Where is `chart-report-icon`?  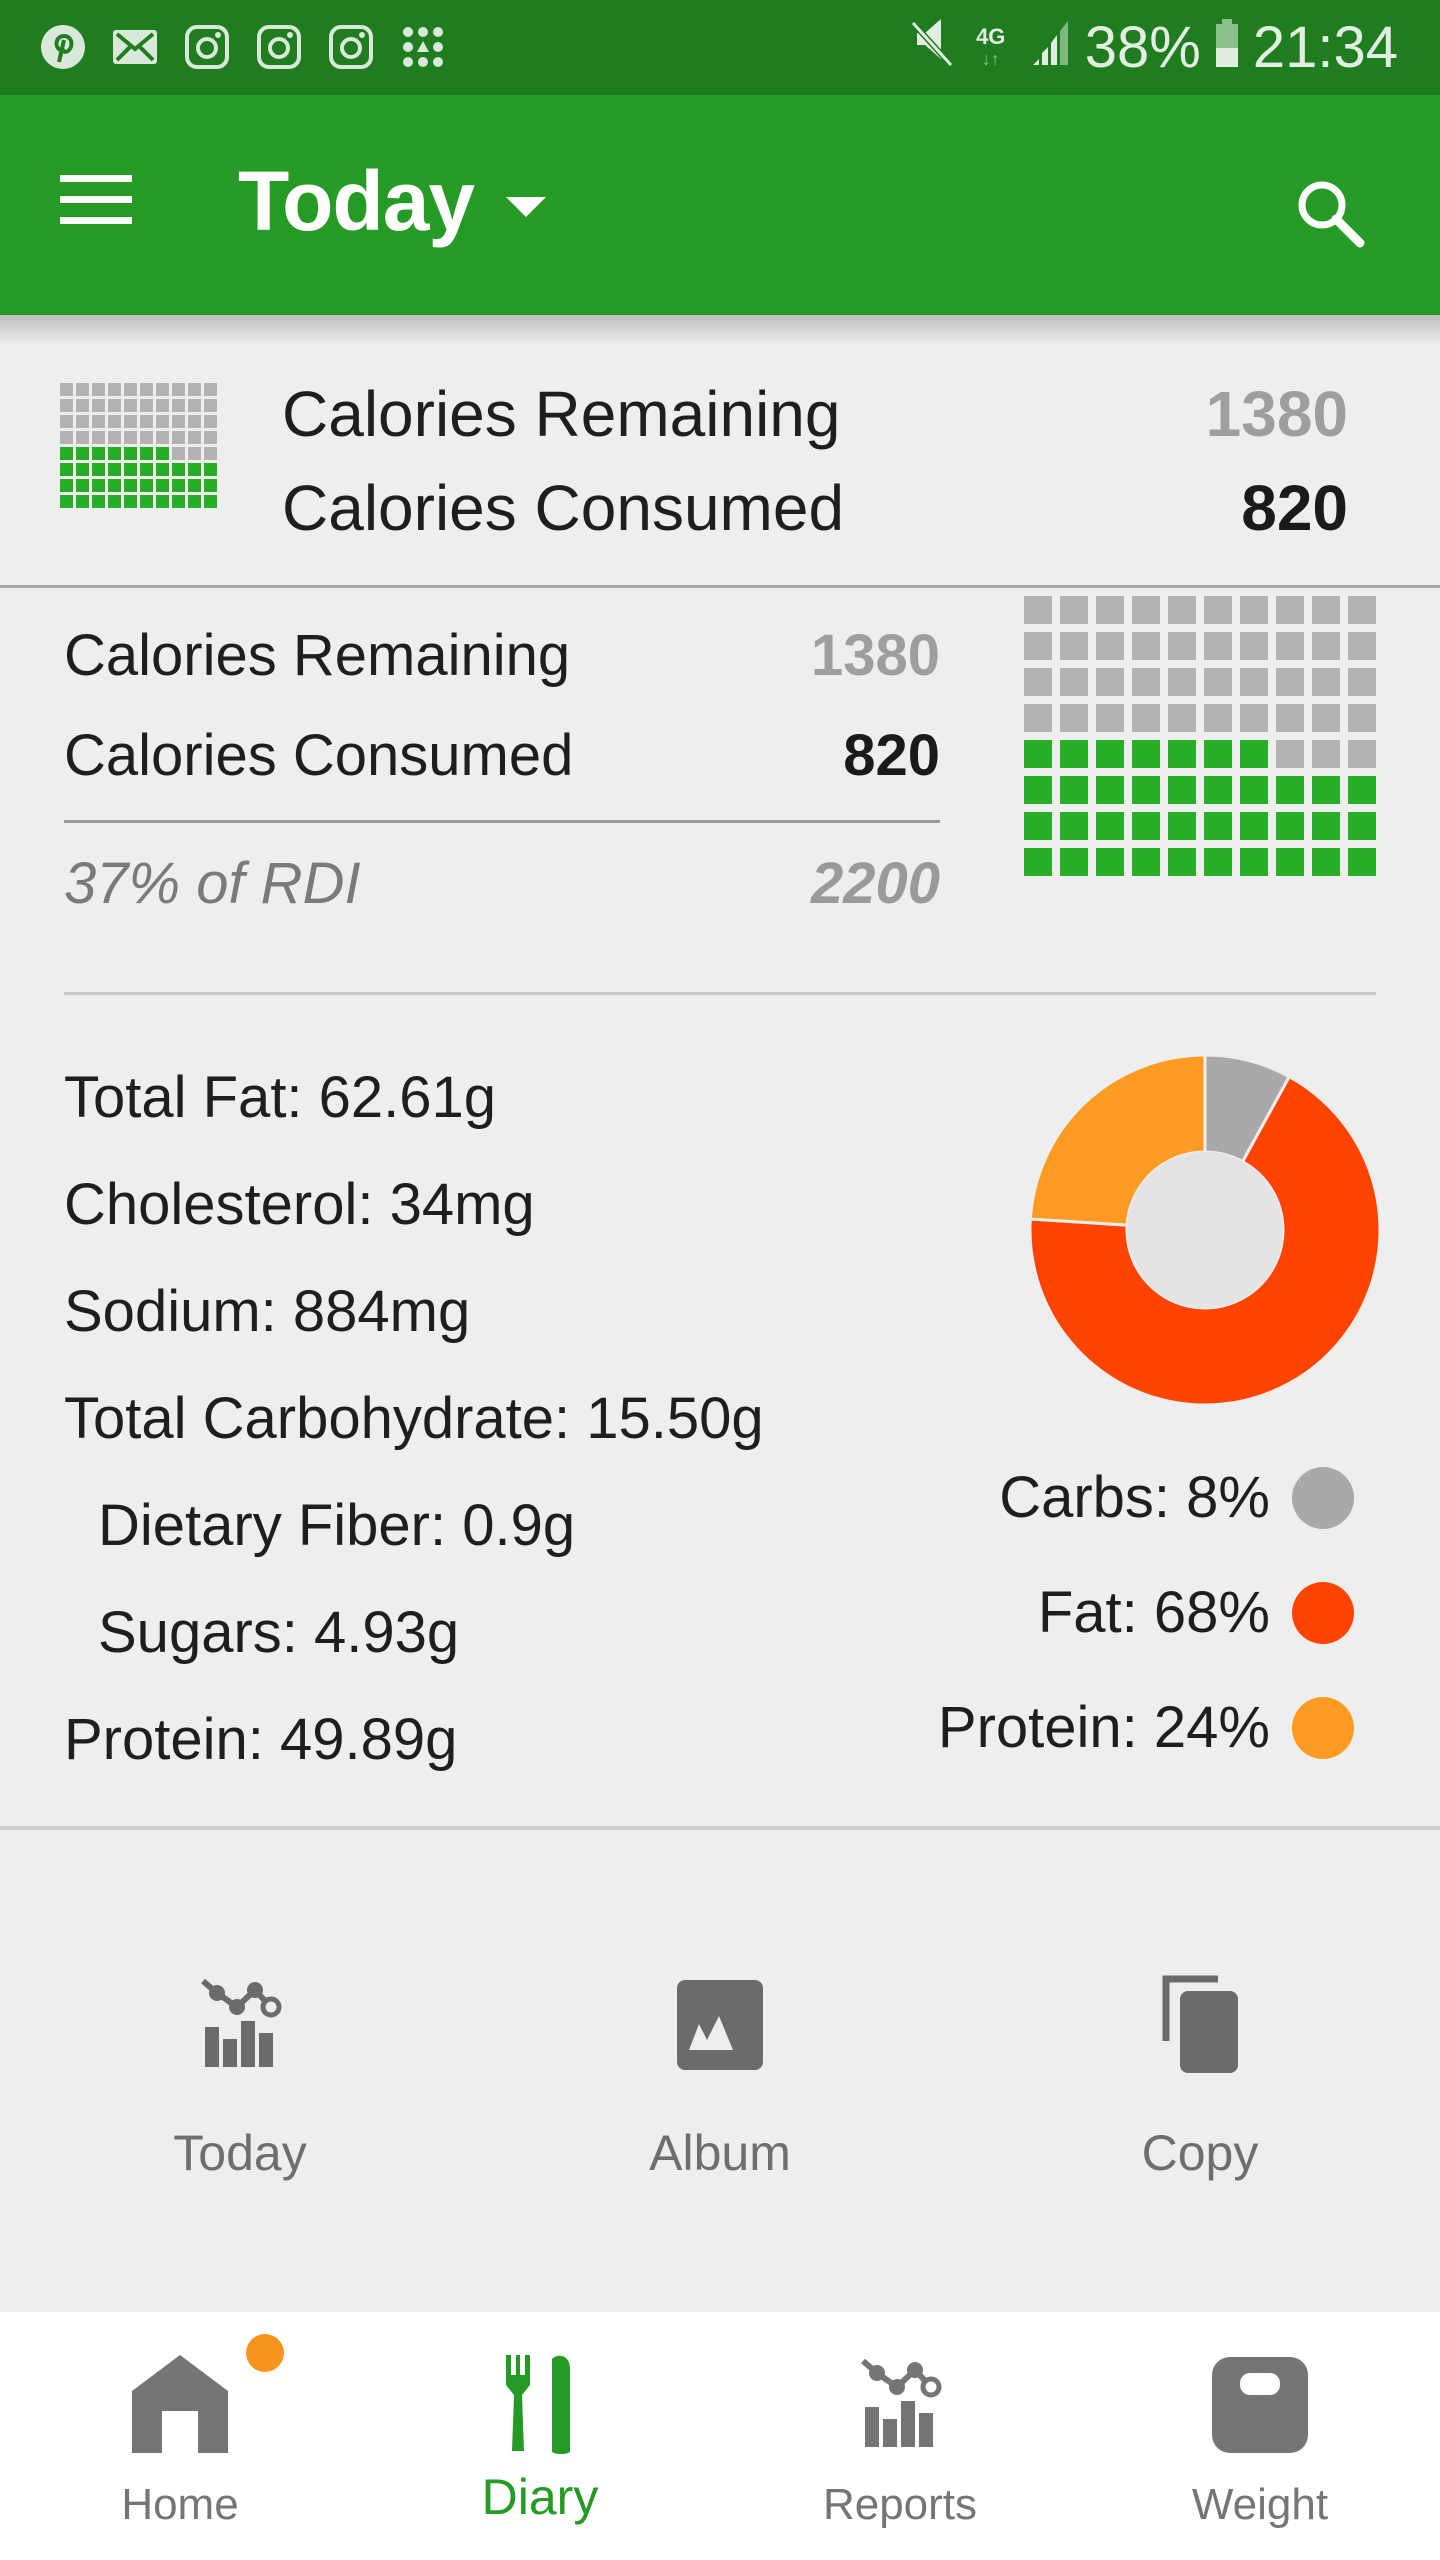 chart-report-icon is located at coordinates (240, 2025).